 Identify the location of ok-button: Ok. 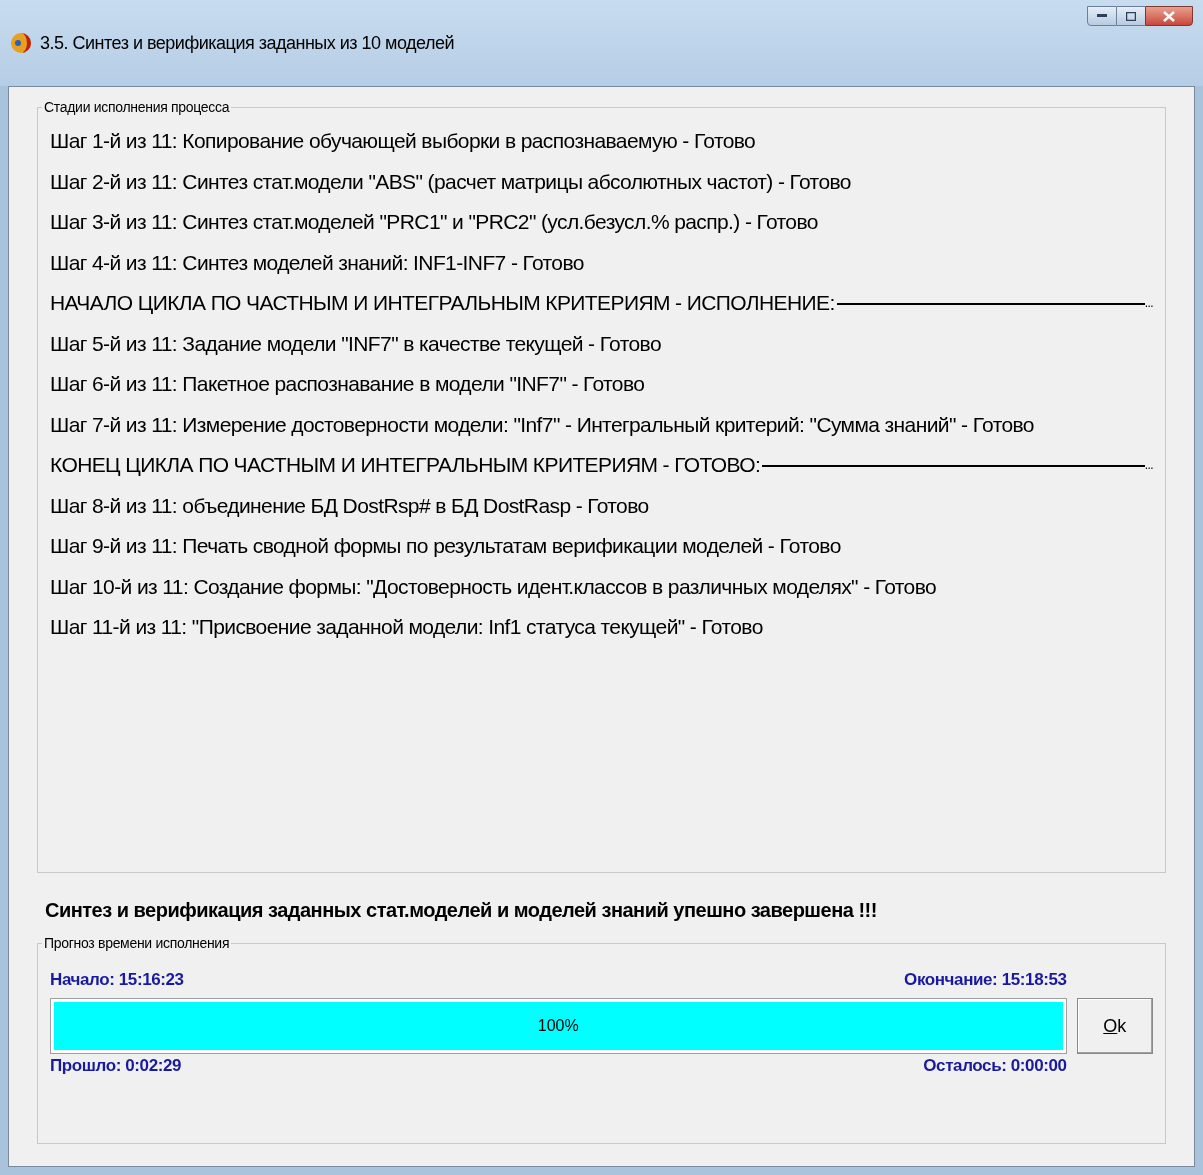
(1114, 1026).